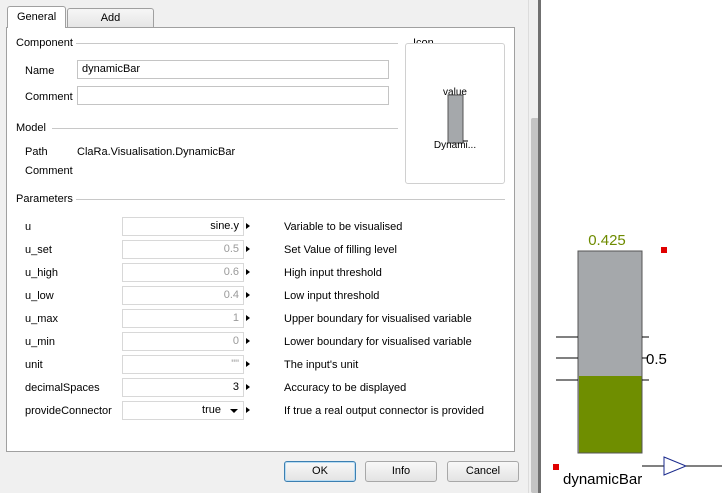  What do you see at coordinates (602, 479) in the screenshot?
I see `component-name-label: dynamicBar` at bounding box center [602, 479].